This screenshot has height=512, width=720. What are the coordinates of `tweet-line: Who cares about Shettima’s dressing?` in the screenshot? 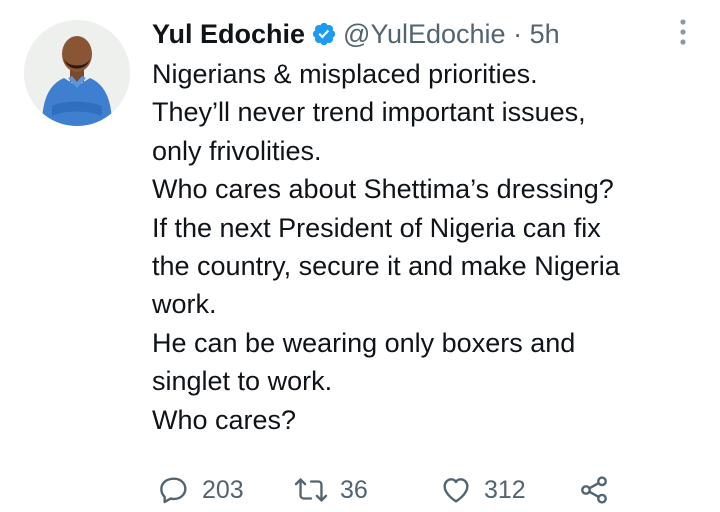 It's located at (383, 189).